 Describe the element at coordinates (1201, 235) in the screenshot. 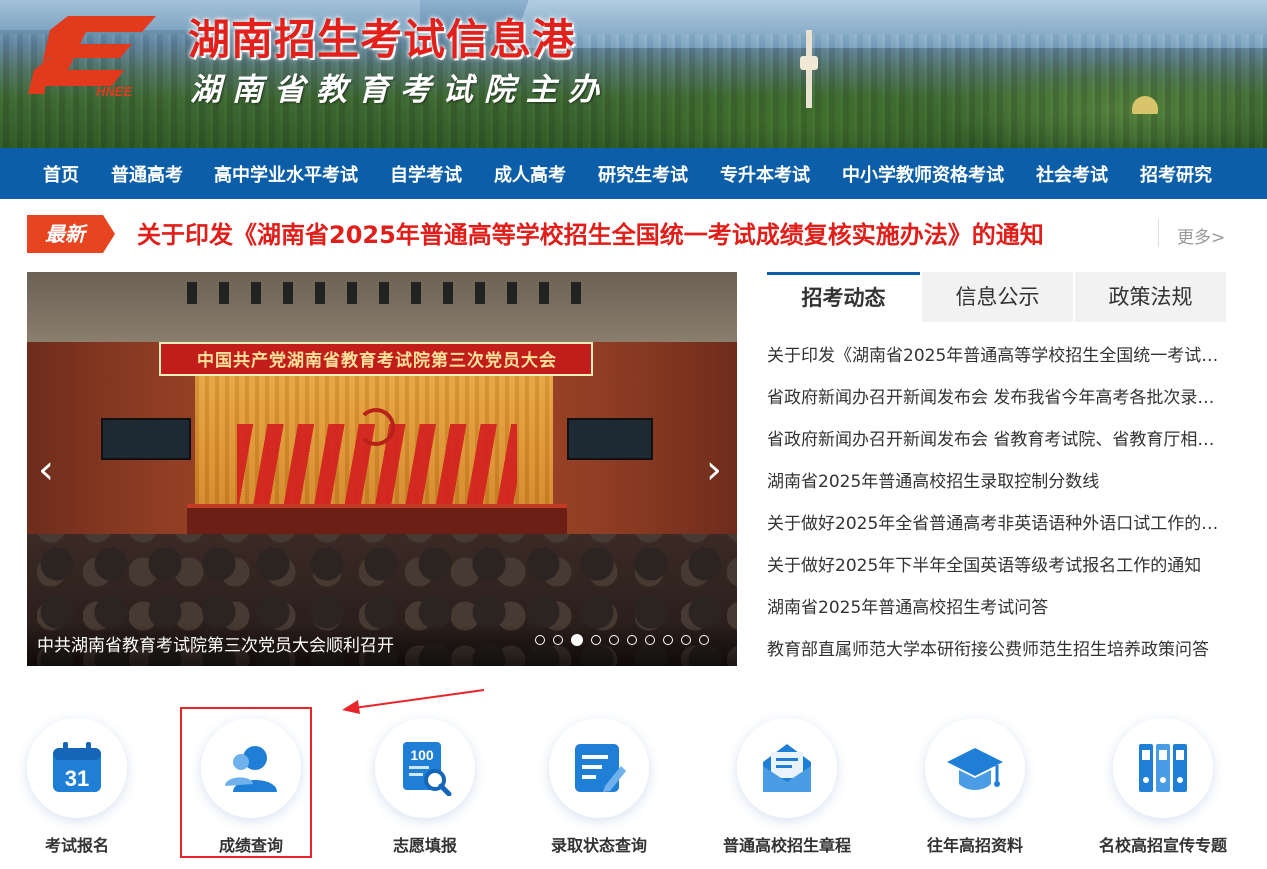

I see `latest-more-link: 更多>` at that location.